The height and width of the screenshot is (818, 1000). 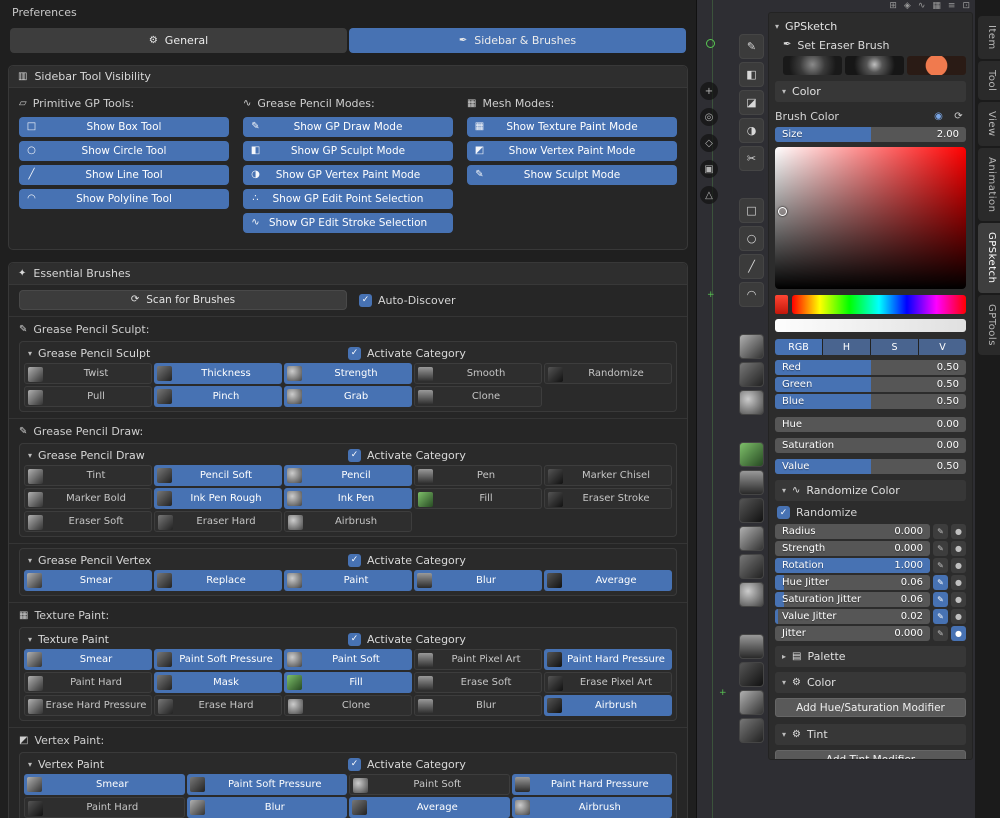 What do you see at coordinates (348, 223) in the screenshot?
I see `show-gp-edit-stroke-selection-button: ∿ Show GP Edit Stroke Selection` at bounding box center [348, 223].